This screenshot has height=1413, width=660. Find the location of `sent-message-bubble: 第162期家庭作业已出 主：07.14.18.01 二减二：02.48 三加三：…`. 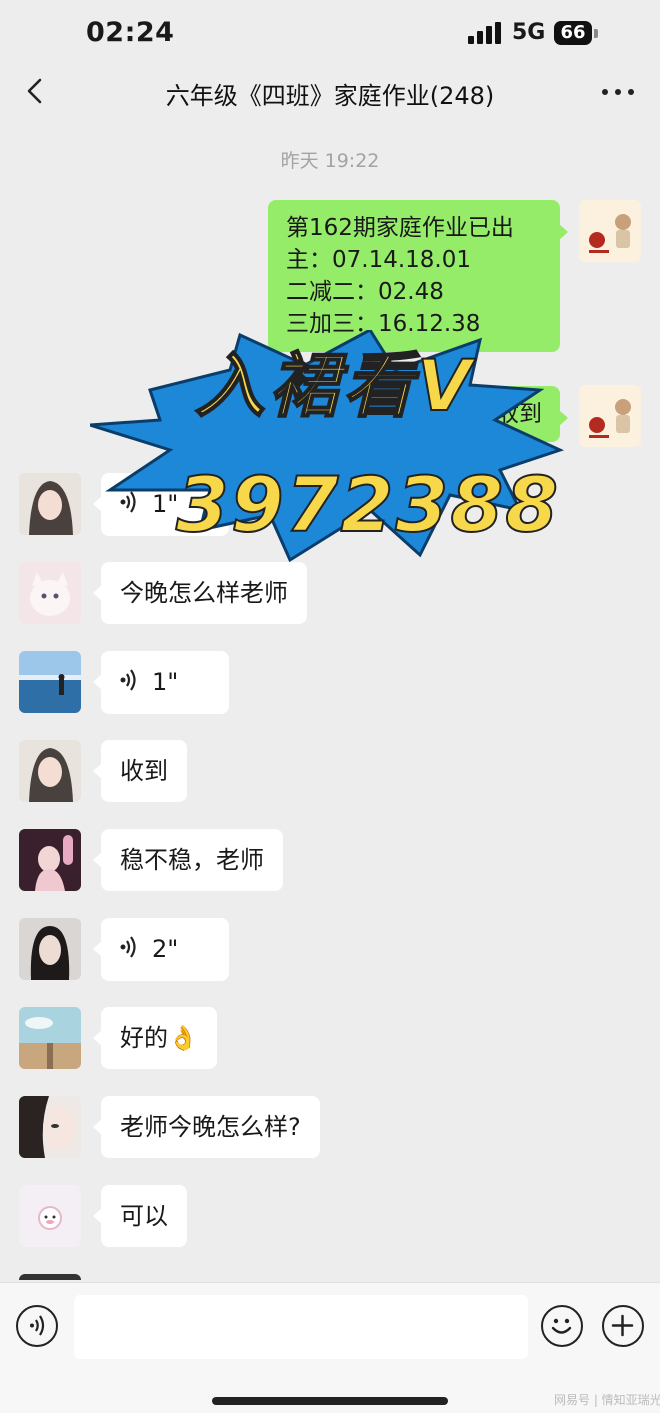

sent-message-bubble: 第162期家庭作业已出 主：07.14.18.01 二减二：02.48 三加三：… is located at coordinates (418, 276).